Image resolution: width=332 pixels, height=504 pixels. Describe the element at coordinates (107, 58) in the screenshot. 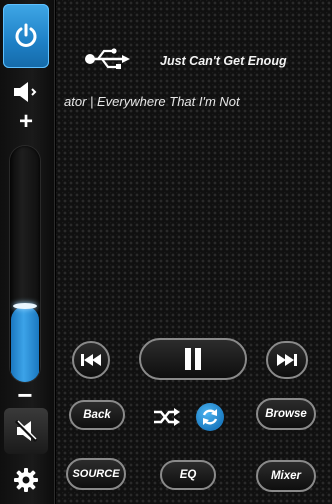

I see `usb-icon` at that location.